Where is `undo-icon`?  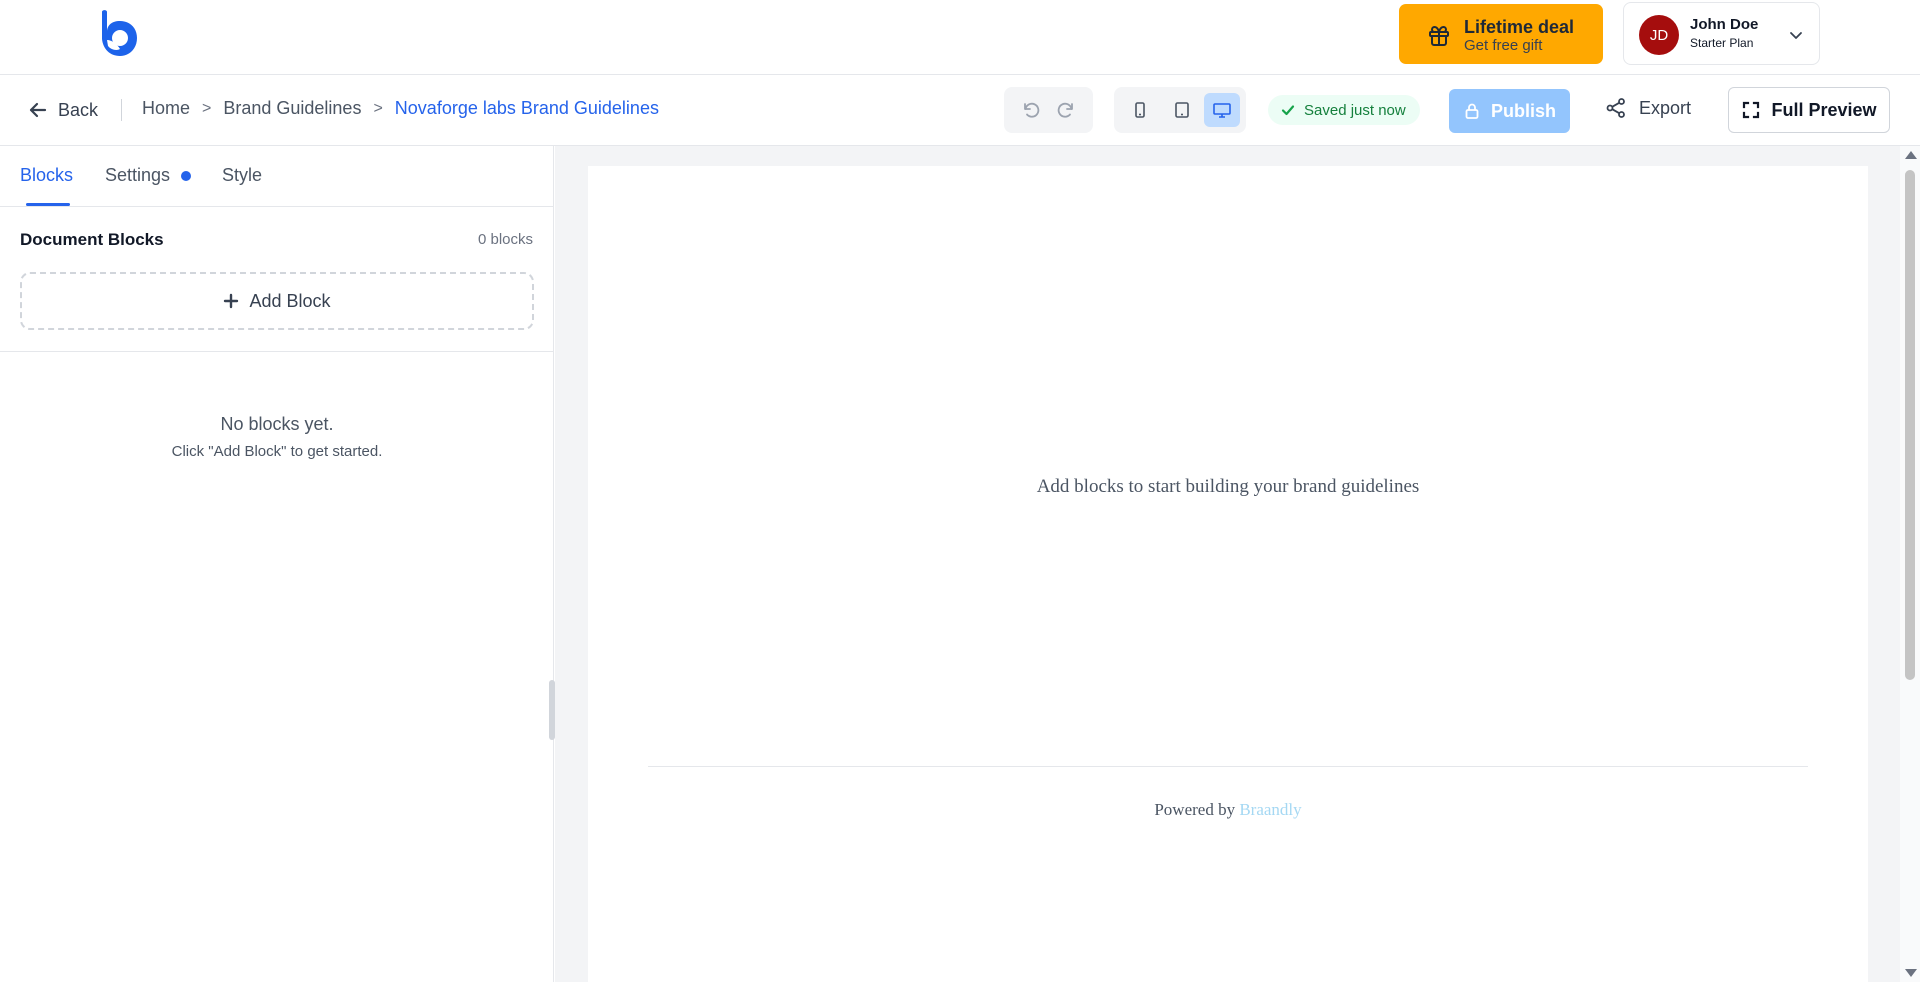 undo-icon is located at coordinates (1031, 110).